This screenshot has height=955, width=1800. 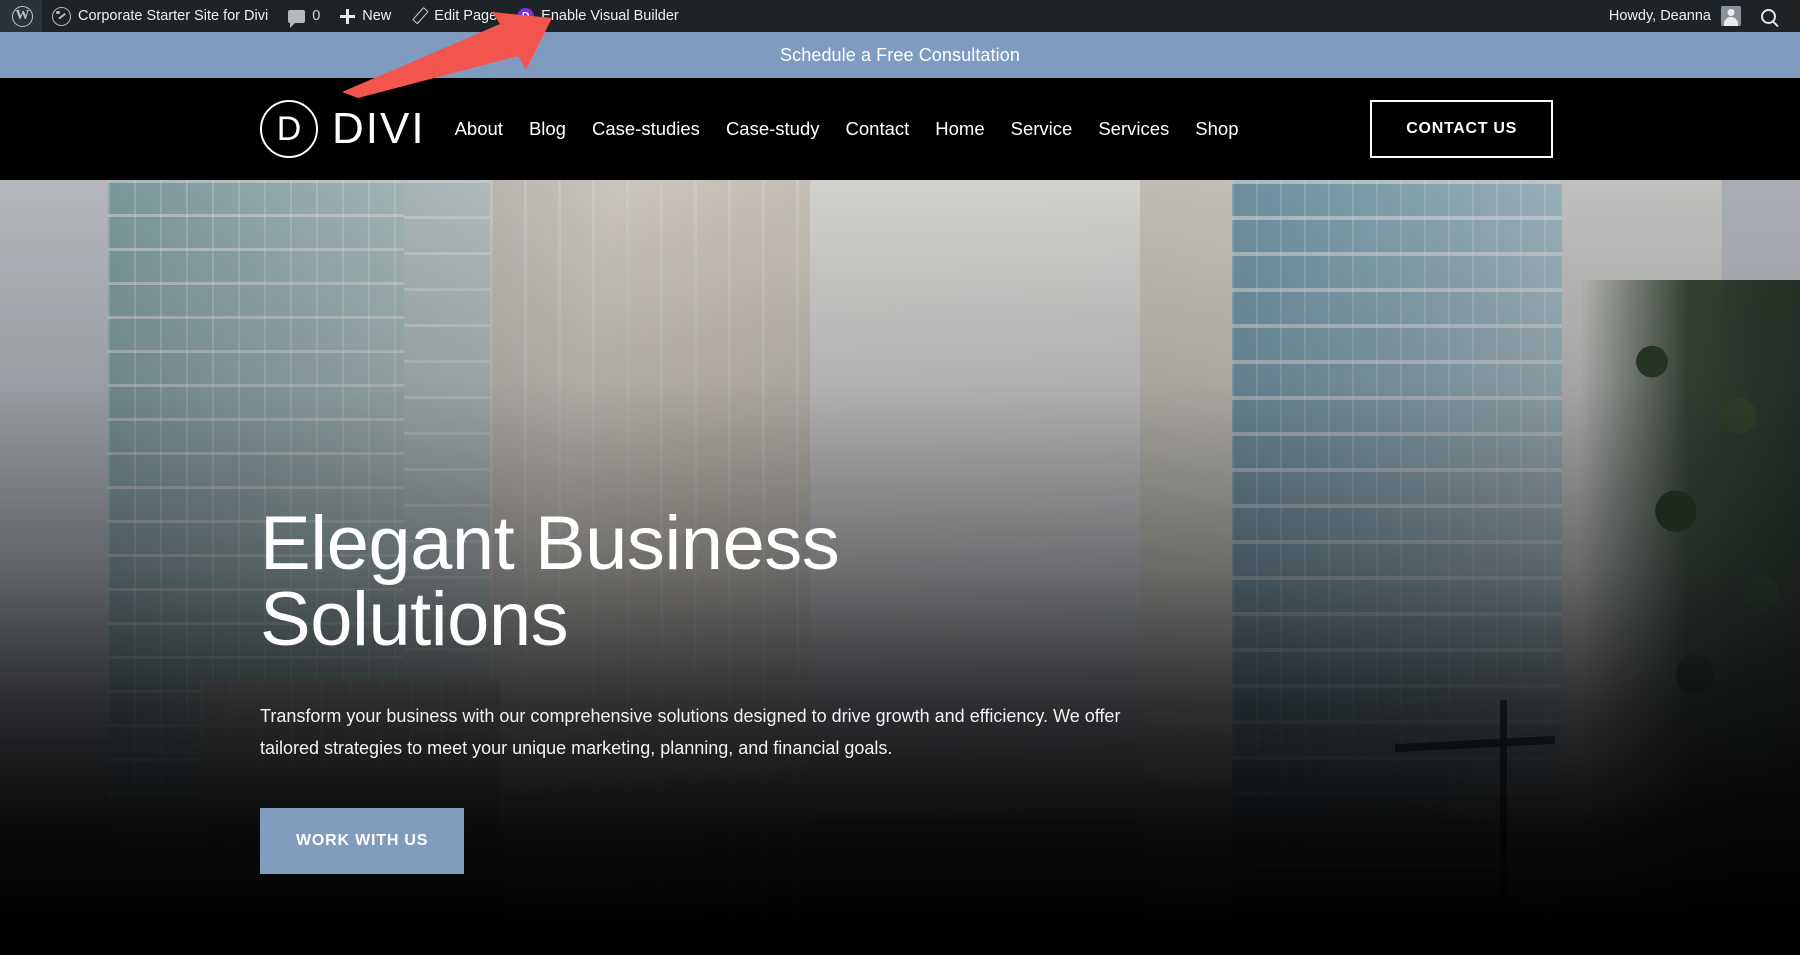 What do you see at coordinates (479, 129) in the screenshot?
I see `nav-item-about: About` at bounding box center [479, 129].